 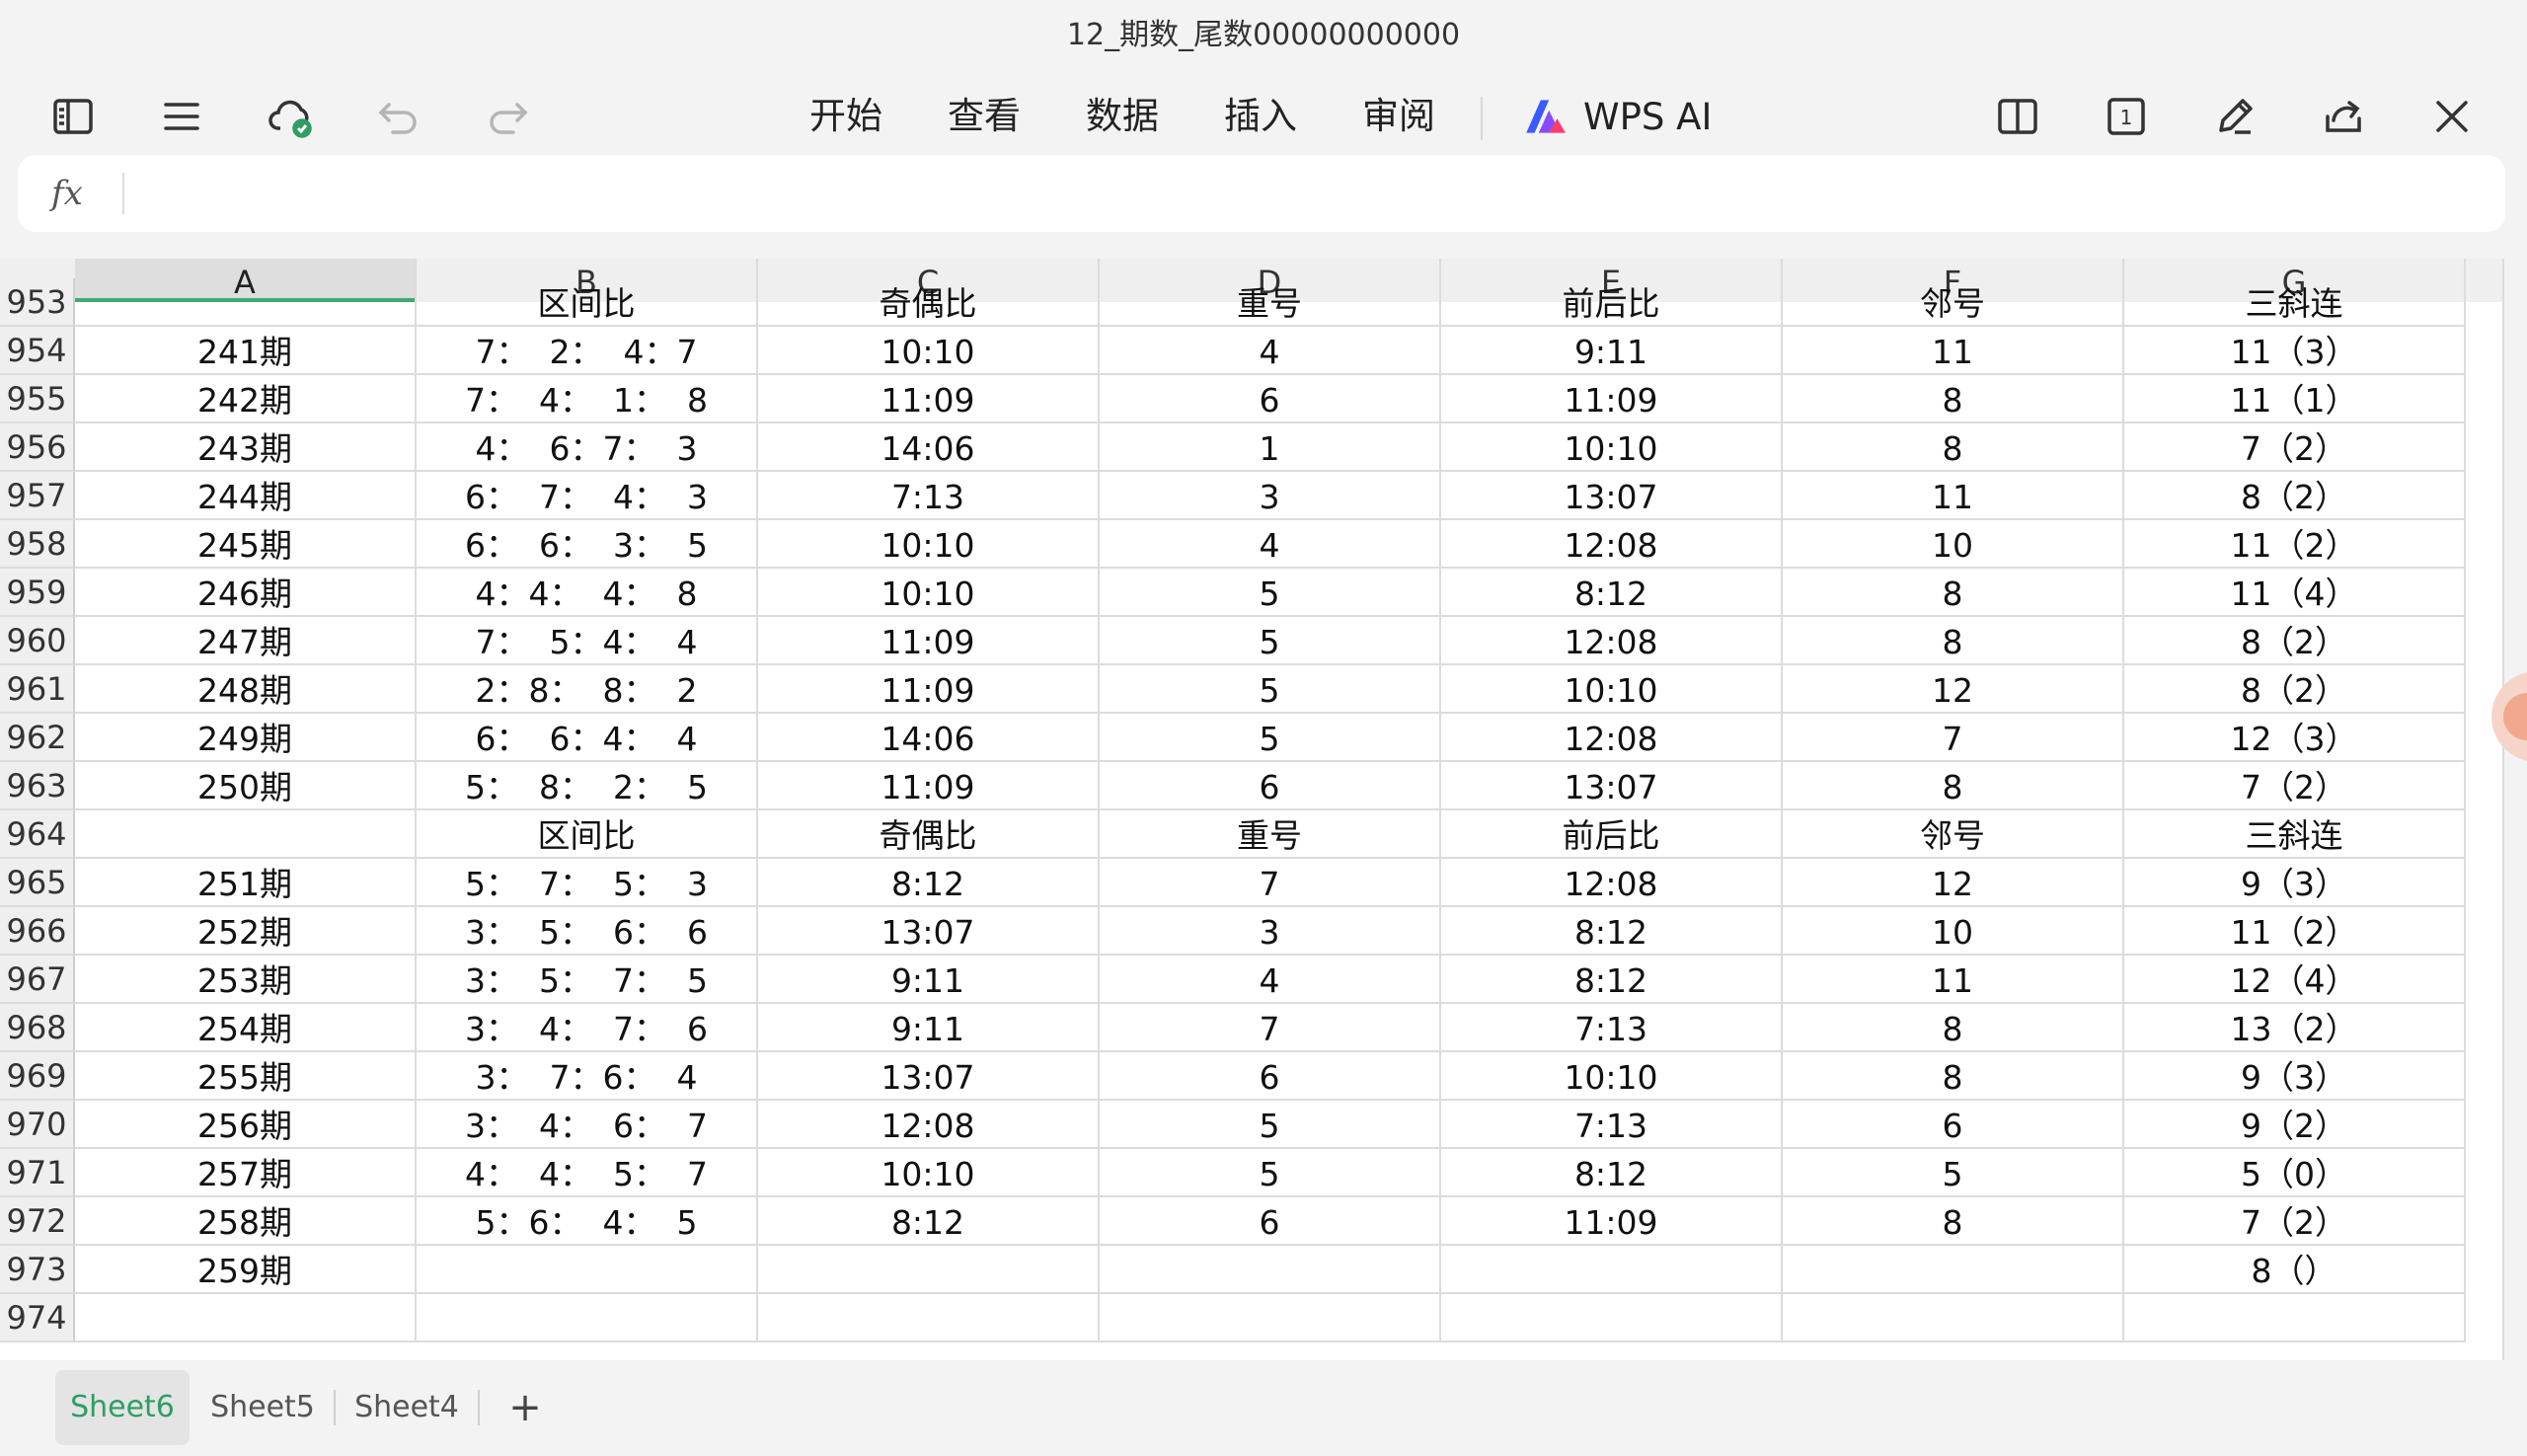 I want to click on row-number: 971, so click(x=37, y=1173).